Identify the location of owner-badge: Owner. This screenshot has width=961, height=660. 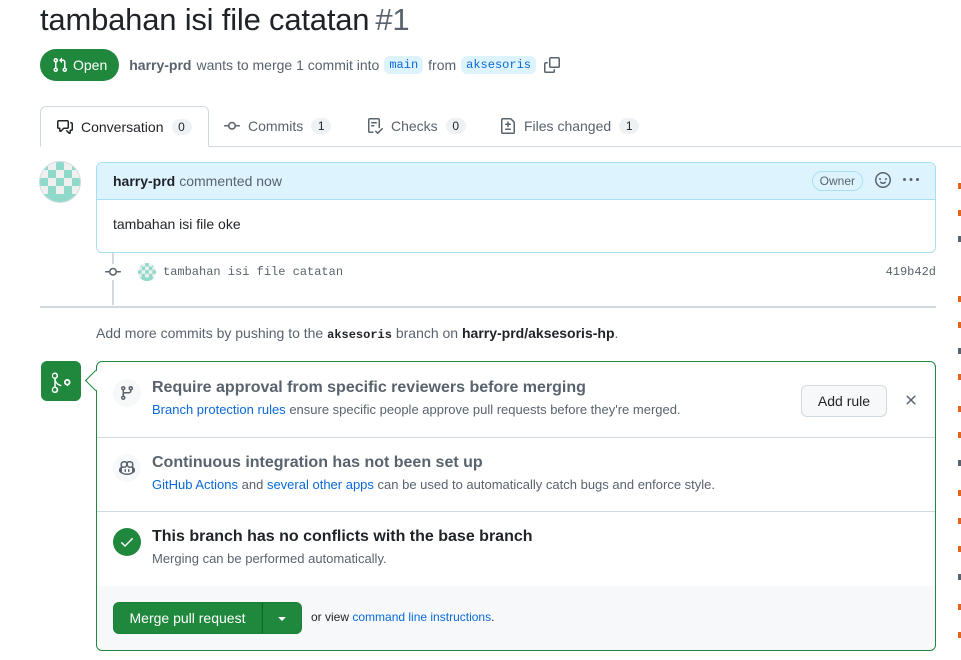
(837, 181).